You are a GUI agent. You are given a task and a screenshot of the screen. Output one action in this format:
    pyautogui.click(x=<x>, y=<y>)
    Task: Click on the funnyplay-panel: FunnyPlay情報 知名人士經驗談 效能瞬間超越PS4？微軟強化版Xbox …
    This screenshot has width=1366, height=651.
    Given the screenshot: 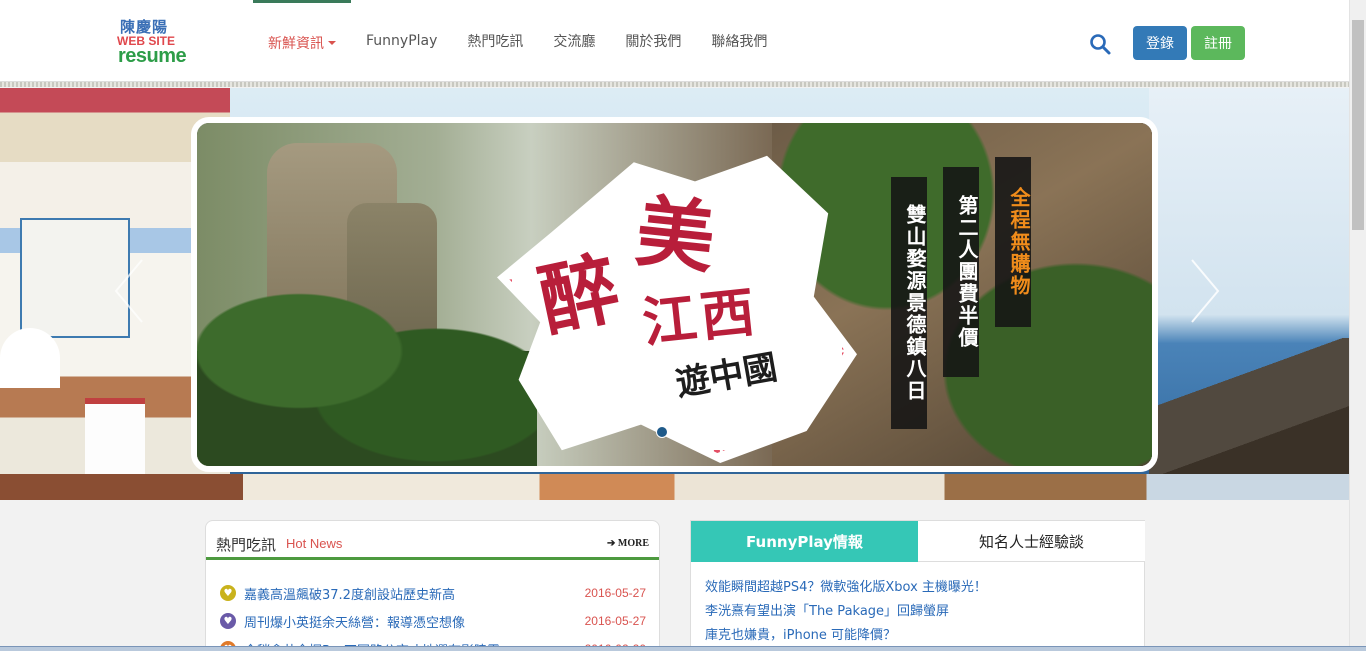 What is the action you would take?
    pyautogui.click(x=917, y=585)
    